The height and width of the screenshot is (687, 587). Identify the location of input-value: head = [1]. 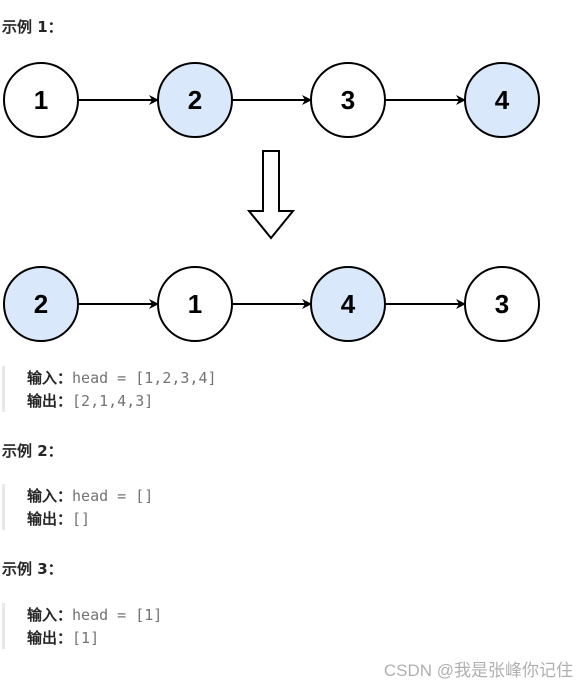
(117, 615).